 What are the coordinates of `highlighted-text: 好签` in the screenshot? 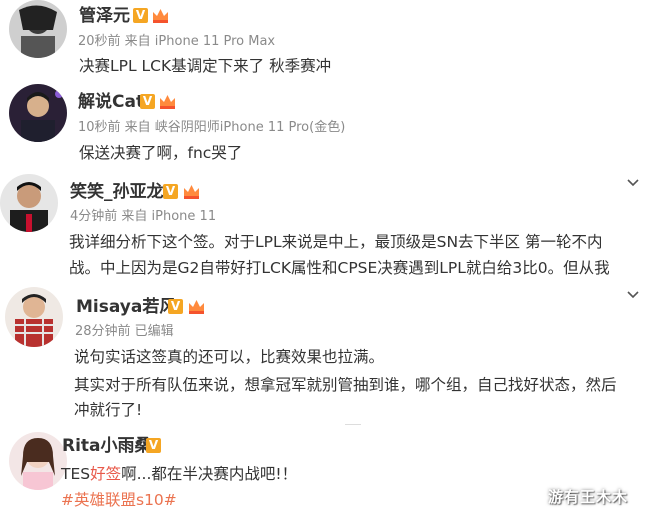 It's located at (106, 474).